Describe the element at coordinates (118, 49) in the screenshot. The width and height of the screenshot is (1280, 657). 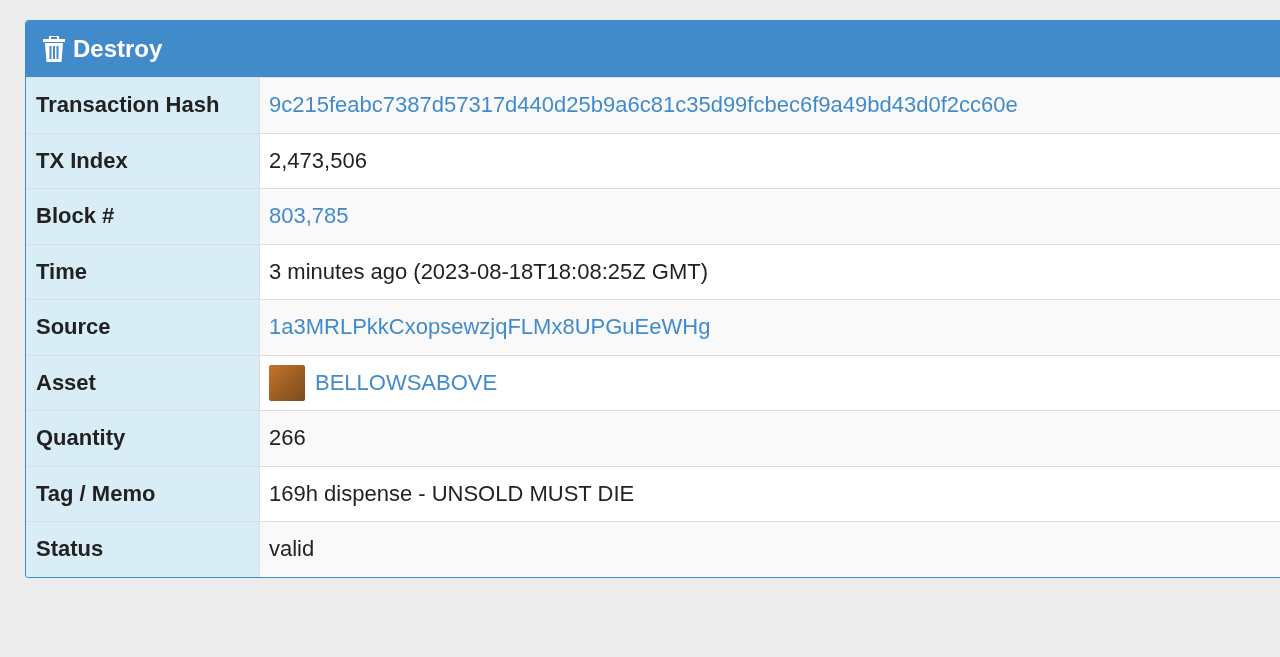
I see `panel-title: Destroy` at that location.